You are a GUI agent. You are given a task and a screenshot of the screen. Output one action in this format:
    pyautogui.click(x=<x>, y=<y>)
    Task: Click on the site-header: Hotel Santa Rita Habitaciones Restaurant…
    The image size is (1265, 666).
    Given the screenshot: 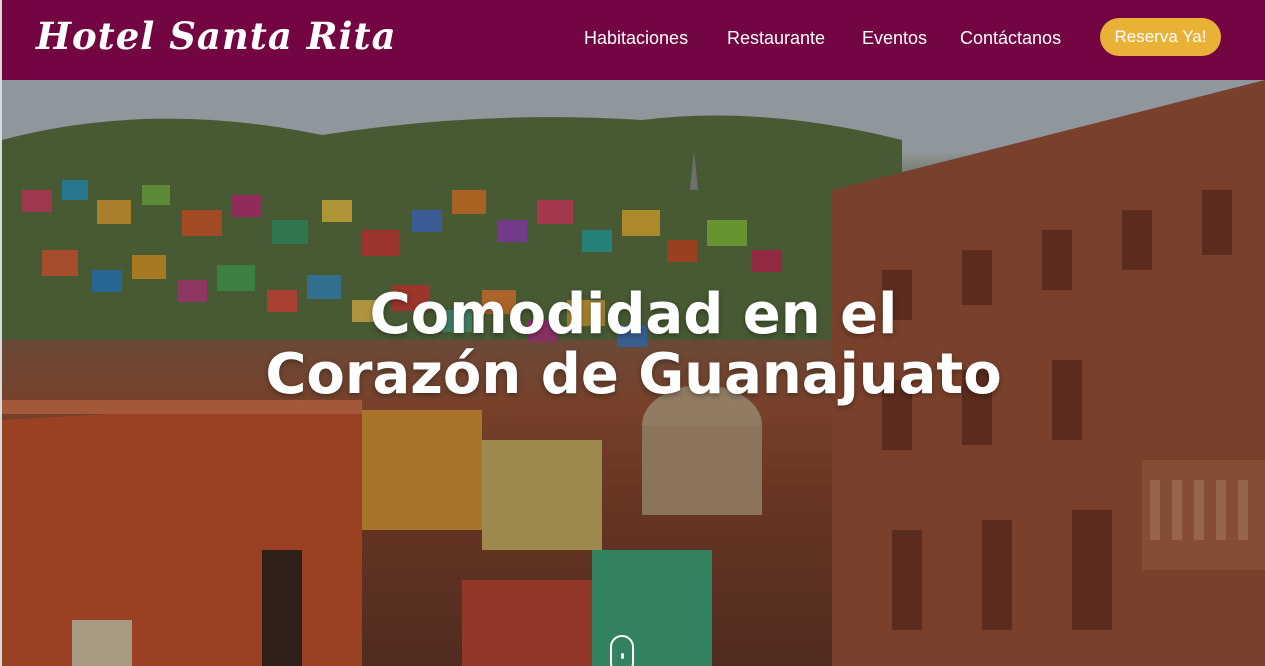 What is the action you would take?
    pyautogui.click(x=633, y=40)
    